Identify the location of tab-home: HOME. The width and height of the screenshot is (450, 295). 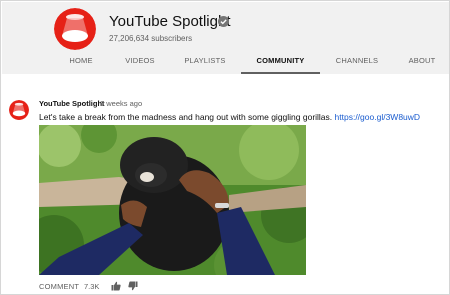
(81, 63).